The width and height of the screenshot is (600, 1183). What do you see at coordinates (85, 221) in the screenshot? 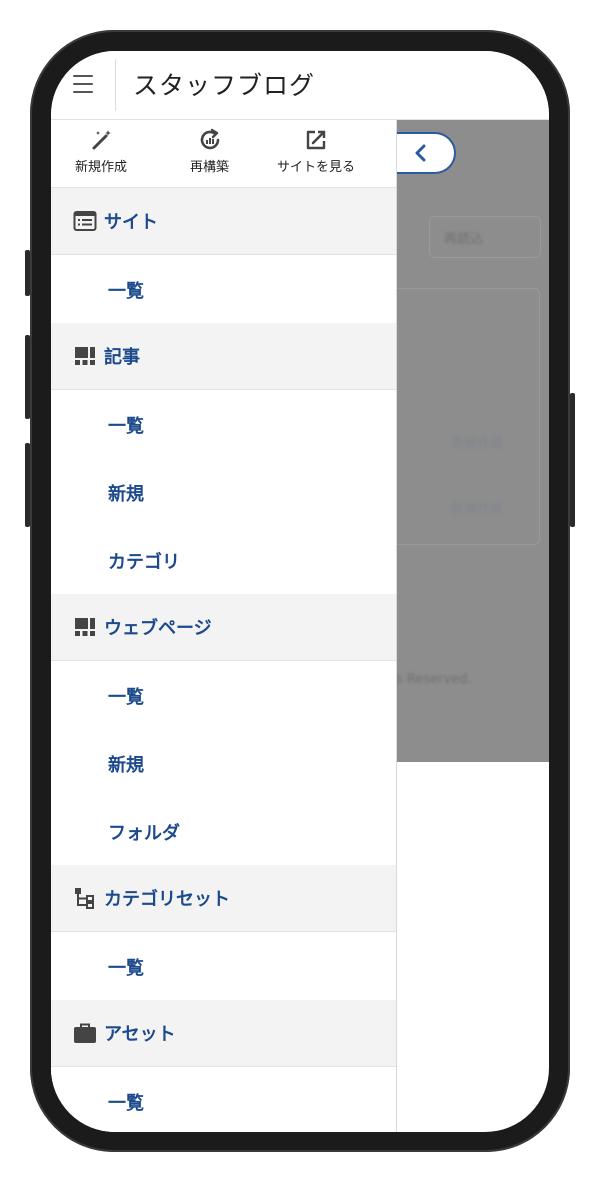
I see `site-list-icon` at bounding box center [85, 221].